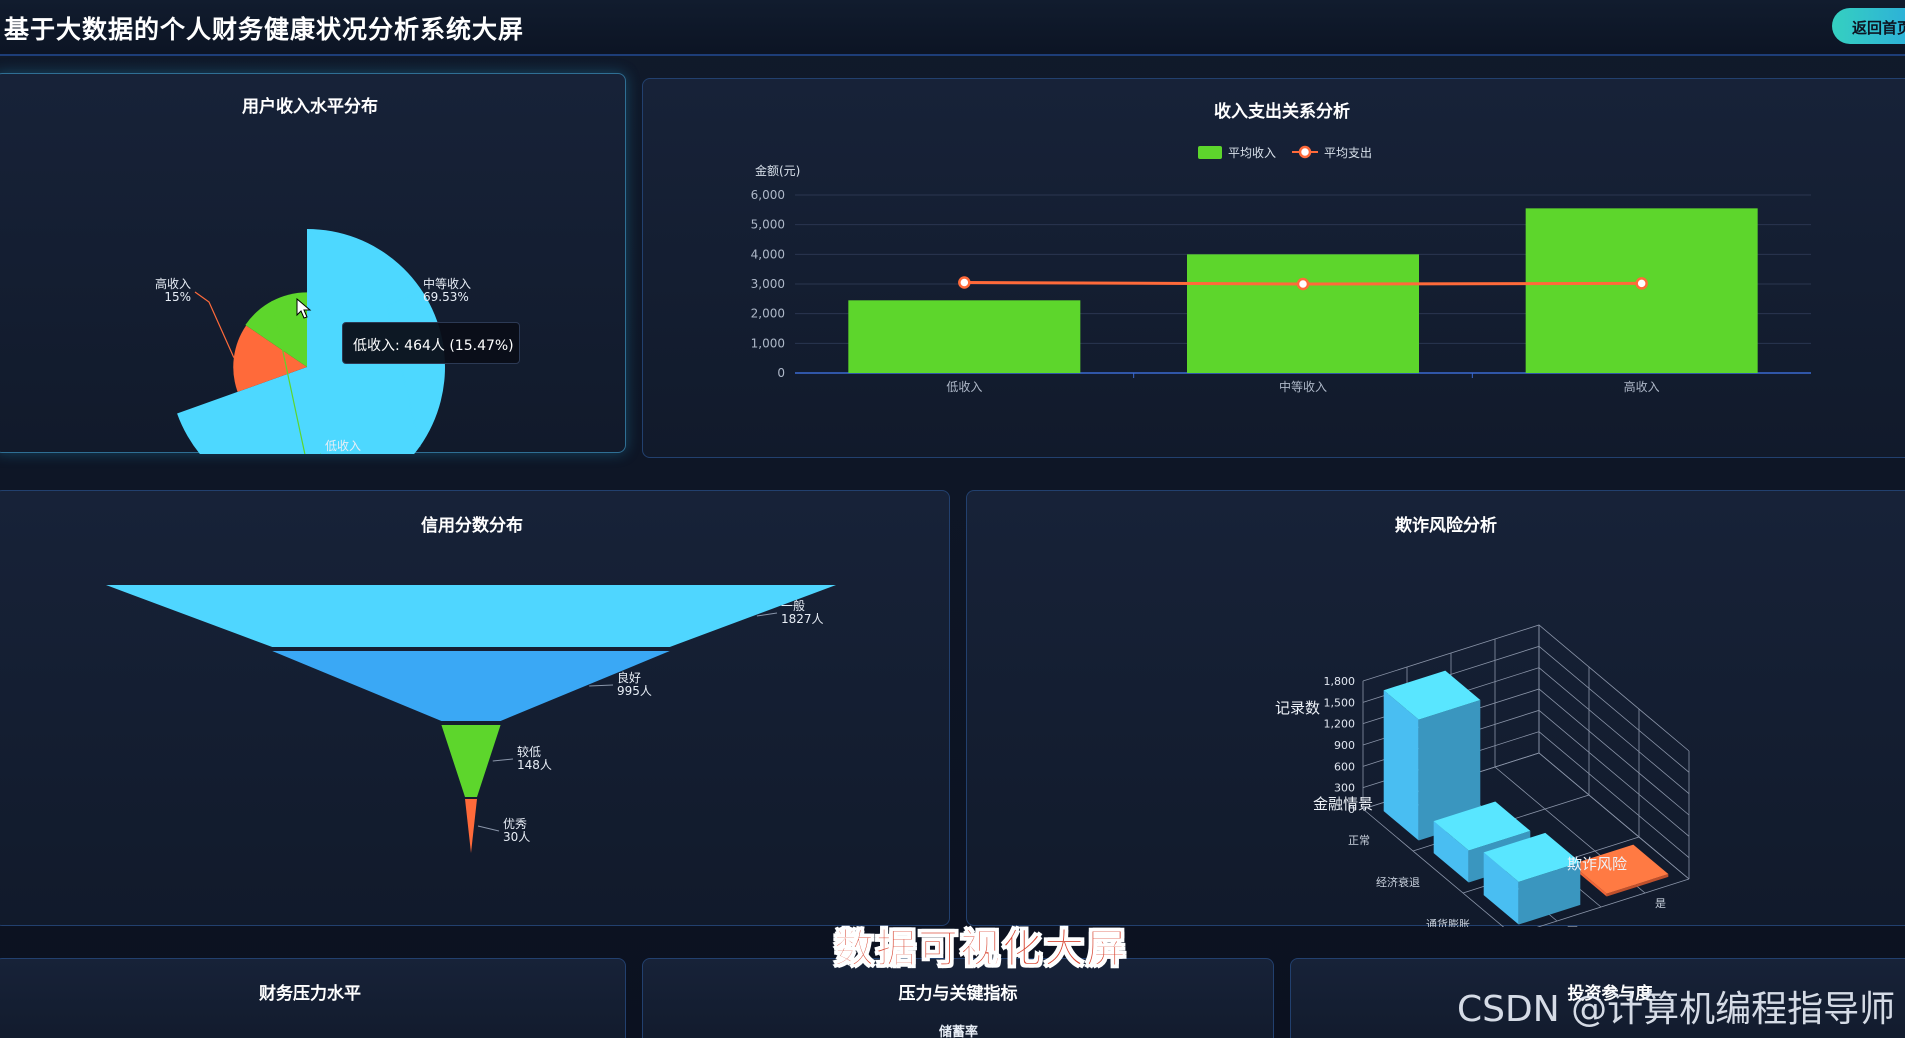 The height and width of the screenshot is (1038, 1905). What do you see at coordinates (1340, 724) in the screenshot?
I see `z-tick-label: 1,200` at bounding box center [1340, 724].